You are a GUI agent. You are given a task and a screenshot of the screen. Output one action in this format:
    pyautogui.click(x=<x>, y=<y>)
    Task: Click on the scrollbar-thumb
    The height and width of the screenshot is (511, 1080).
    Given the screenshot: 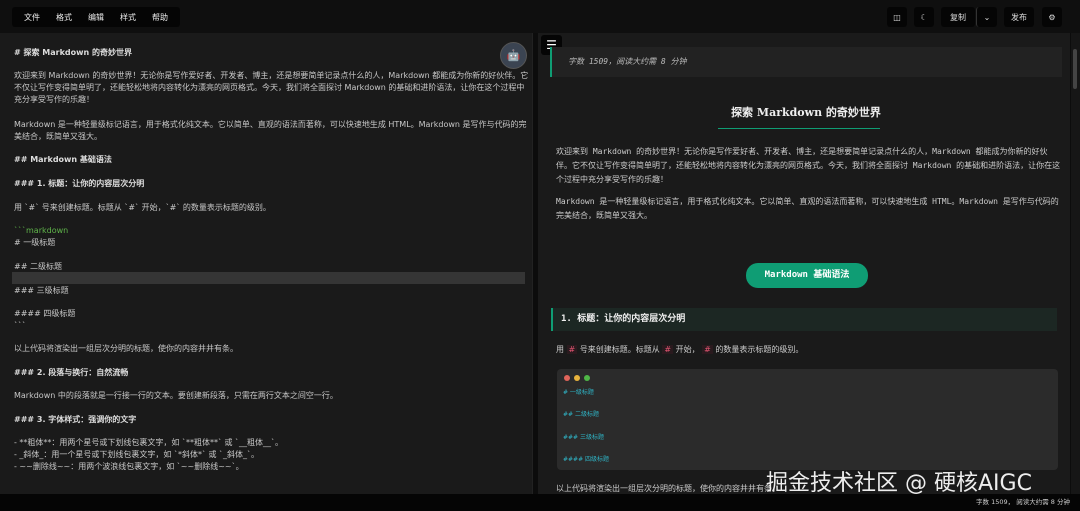 What is the action you would take?
    pyautogui.click(x=1075, y=69)
    